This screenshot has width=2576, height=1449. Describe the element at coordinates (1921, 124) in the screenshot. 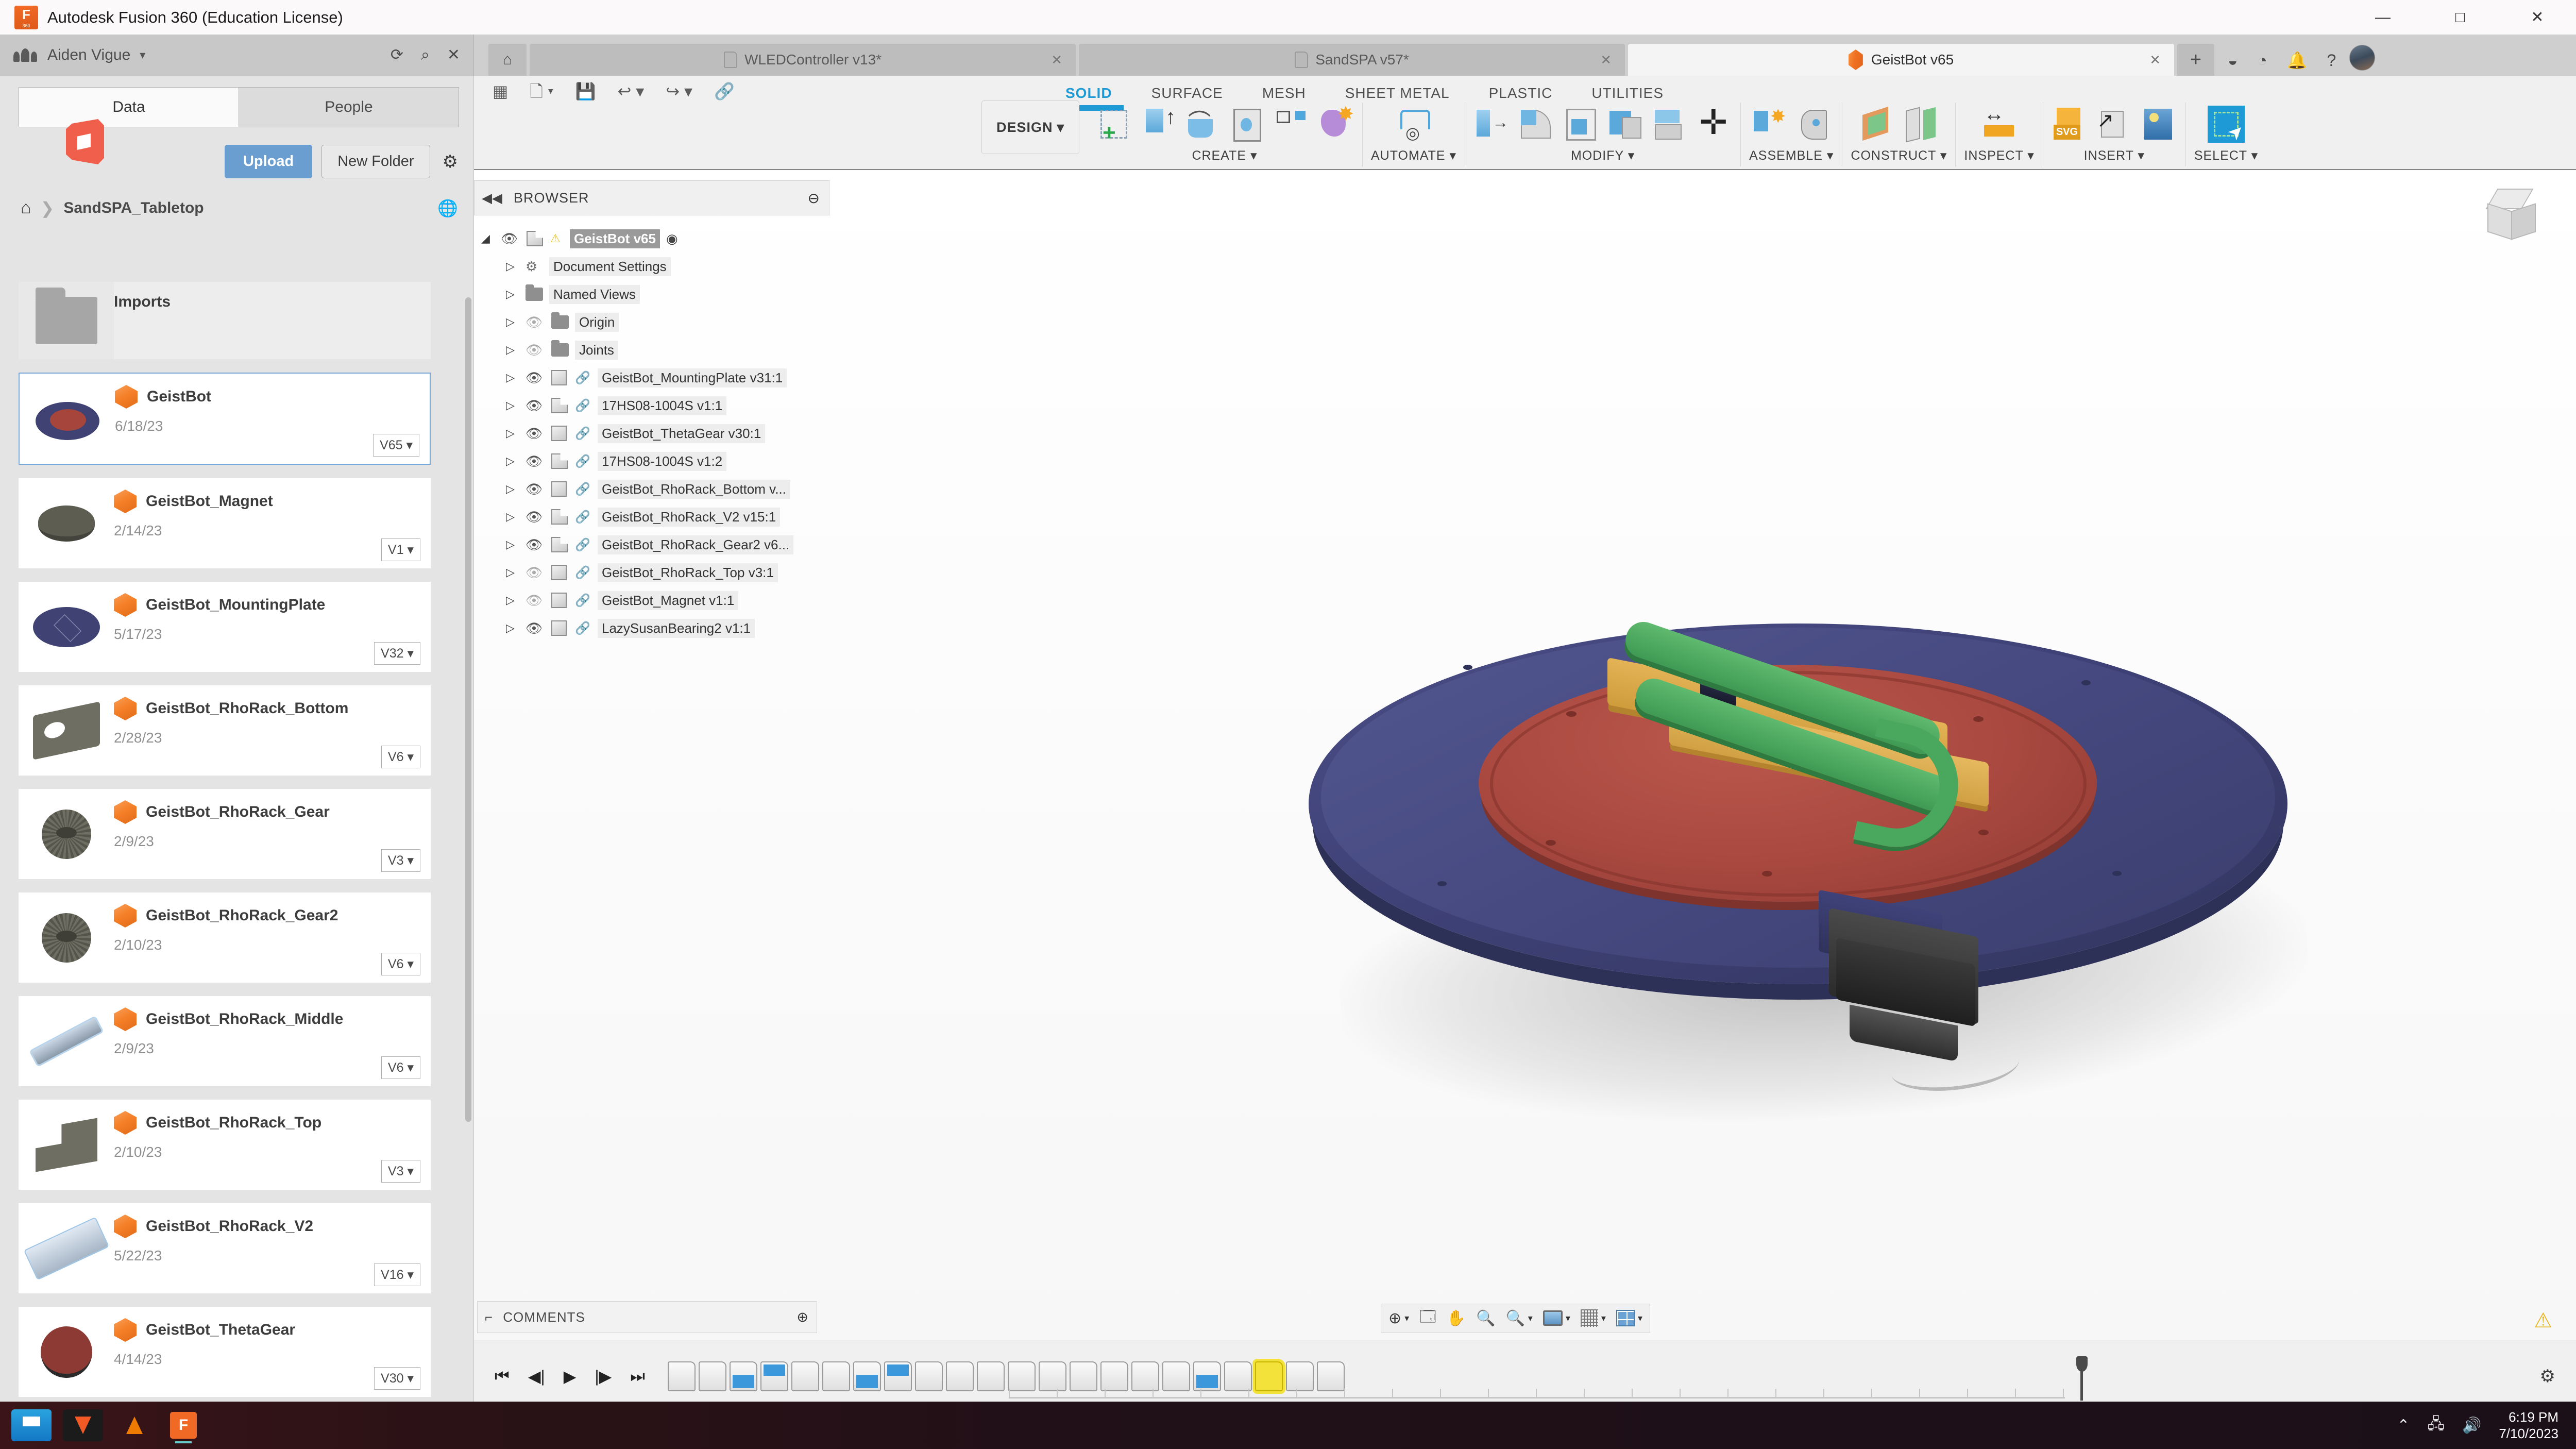

I see `plane-through-points-icon` at that location.